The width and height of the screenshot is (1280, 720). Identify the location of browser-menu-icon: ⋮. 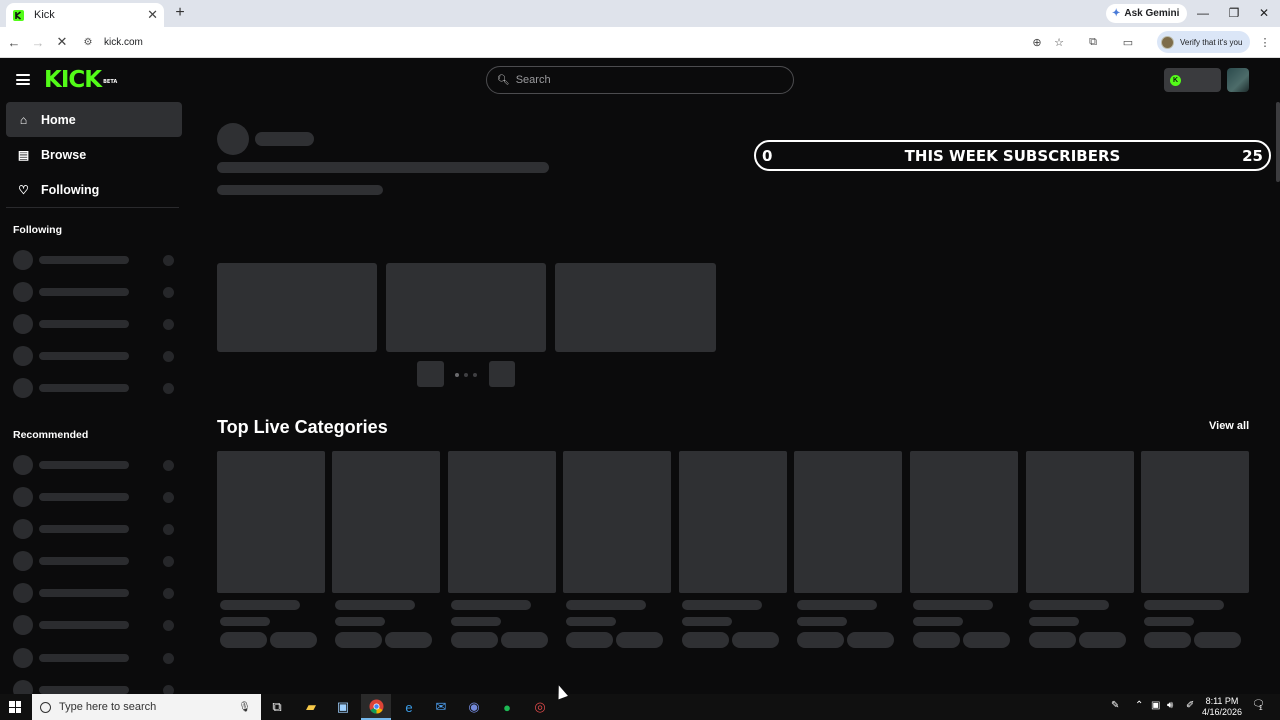
(1265, 42).